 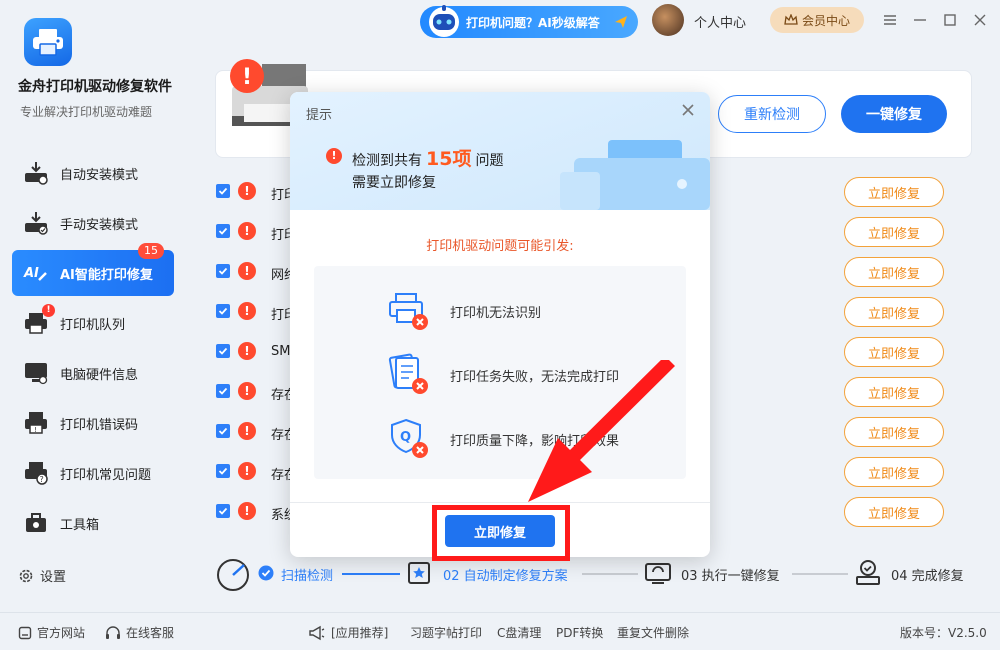 I want to click on headset-icon, so click(x=113, y=632).